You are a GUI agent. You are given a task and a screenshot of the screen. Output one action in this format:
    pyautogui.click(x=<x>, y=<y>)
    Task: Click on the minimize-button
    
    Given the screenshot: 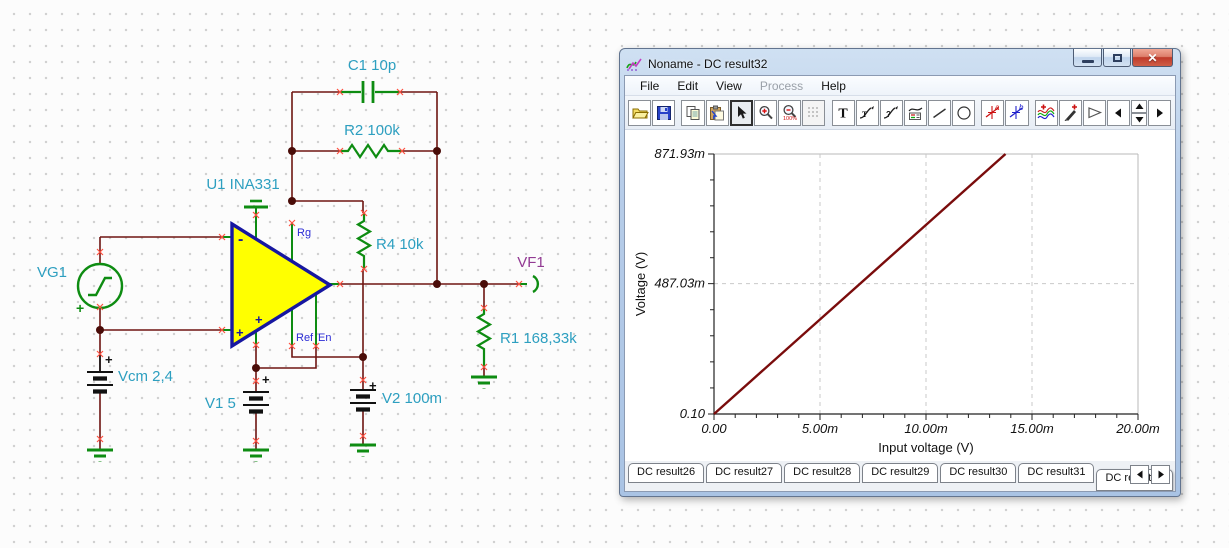 What is the action you would take?
    pyautogui.click(x=1087, y=58)
    